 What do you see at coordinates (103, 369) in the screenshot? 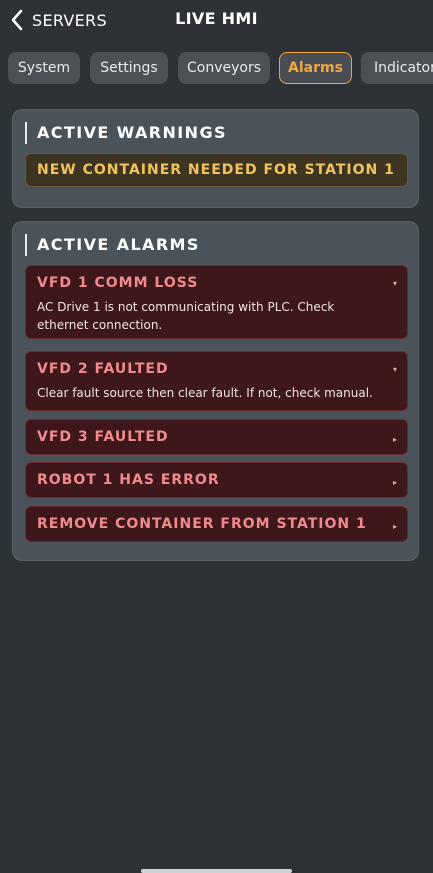
I see `alarm-title: VFD 2 FAULTED` at bounding box center [103, 369].